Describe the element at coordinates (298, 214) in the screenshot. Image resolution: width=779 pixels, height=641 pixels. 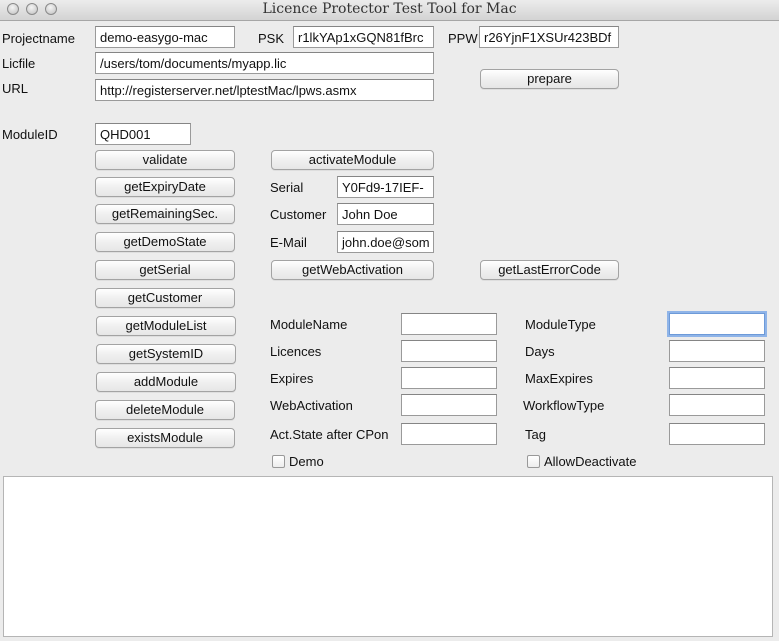
I see `customer-label: Customer` at that location.